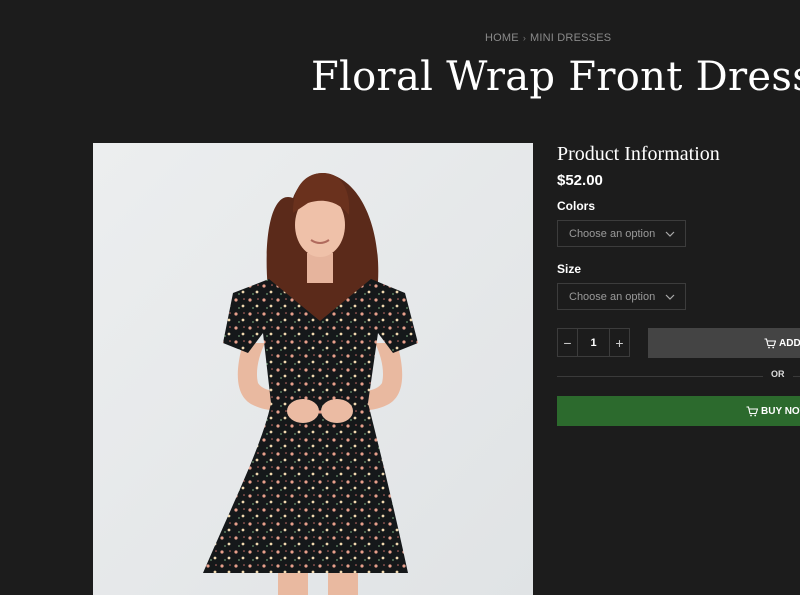  I want to click on or-text: OR, so click(778, 374).